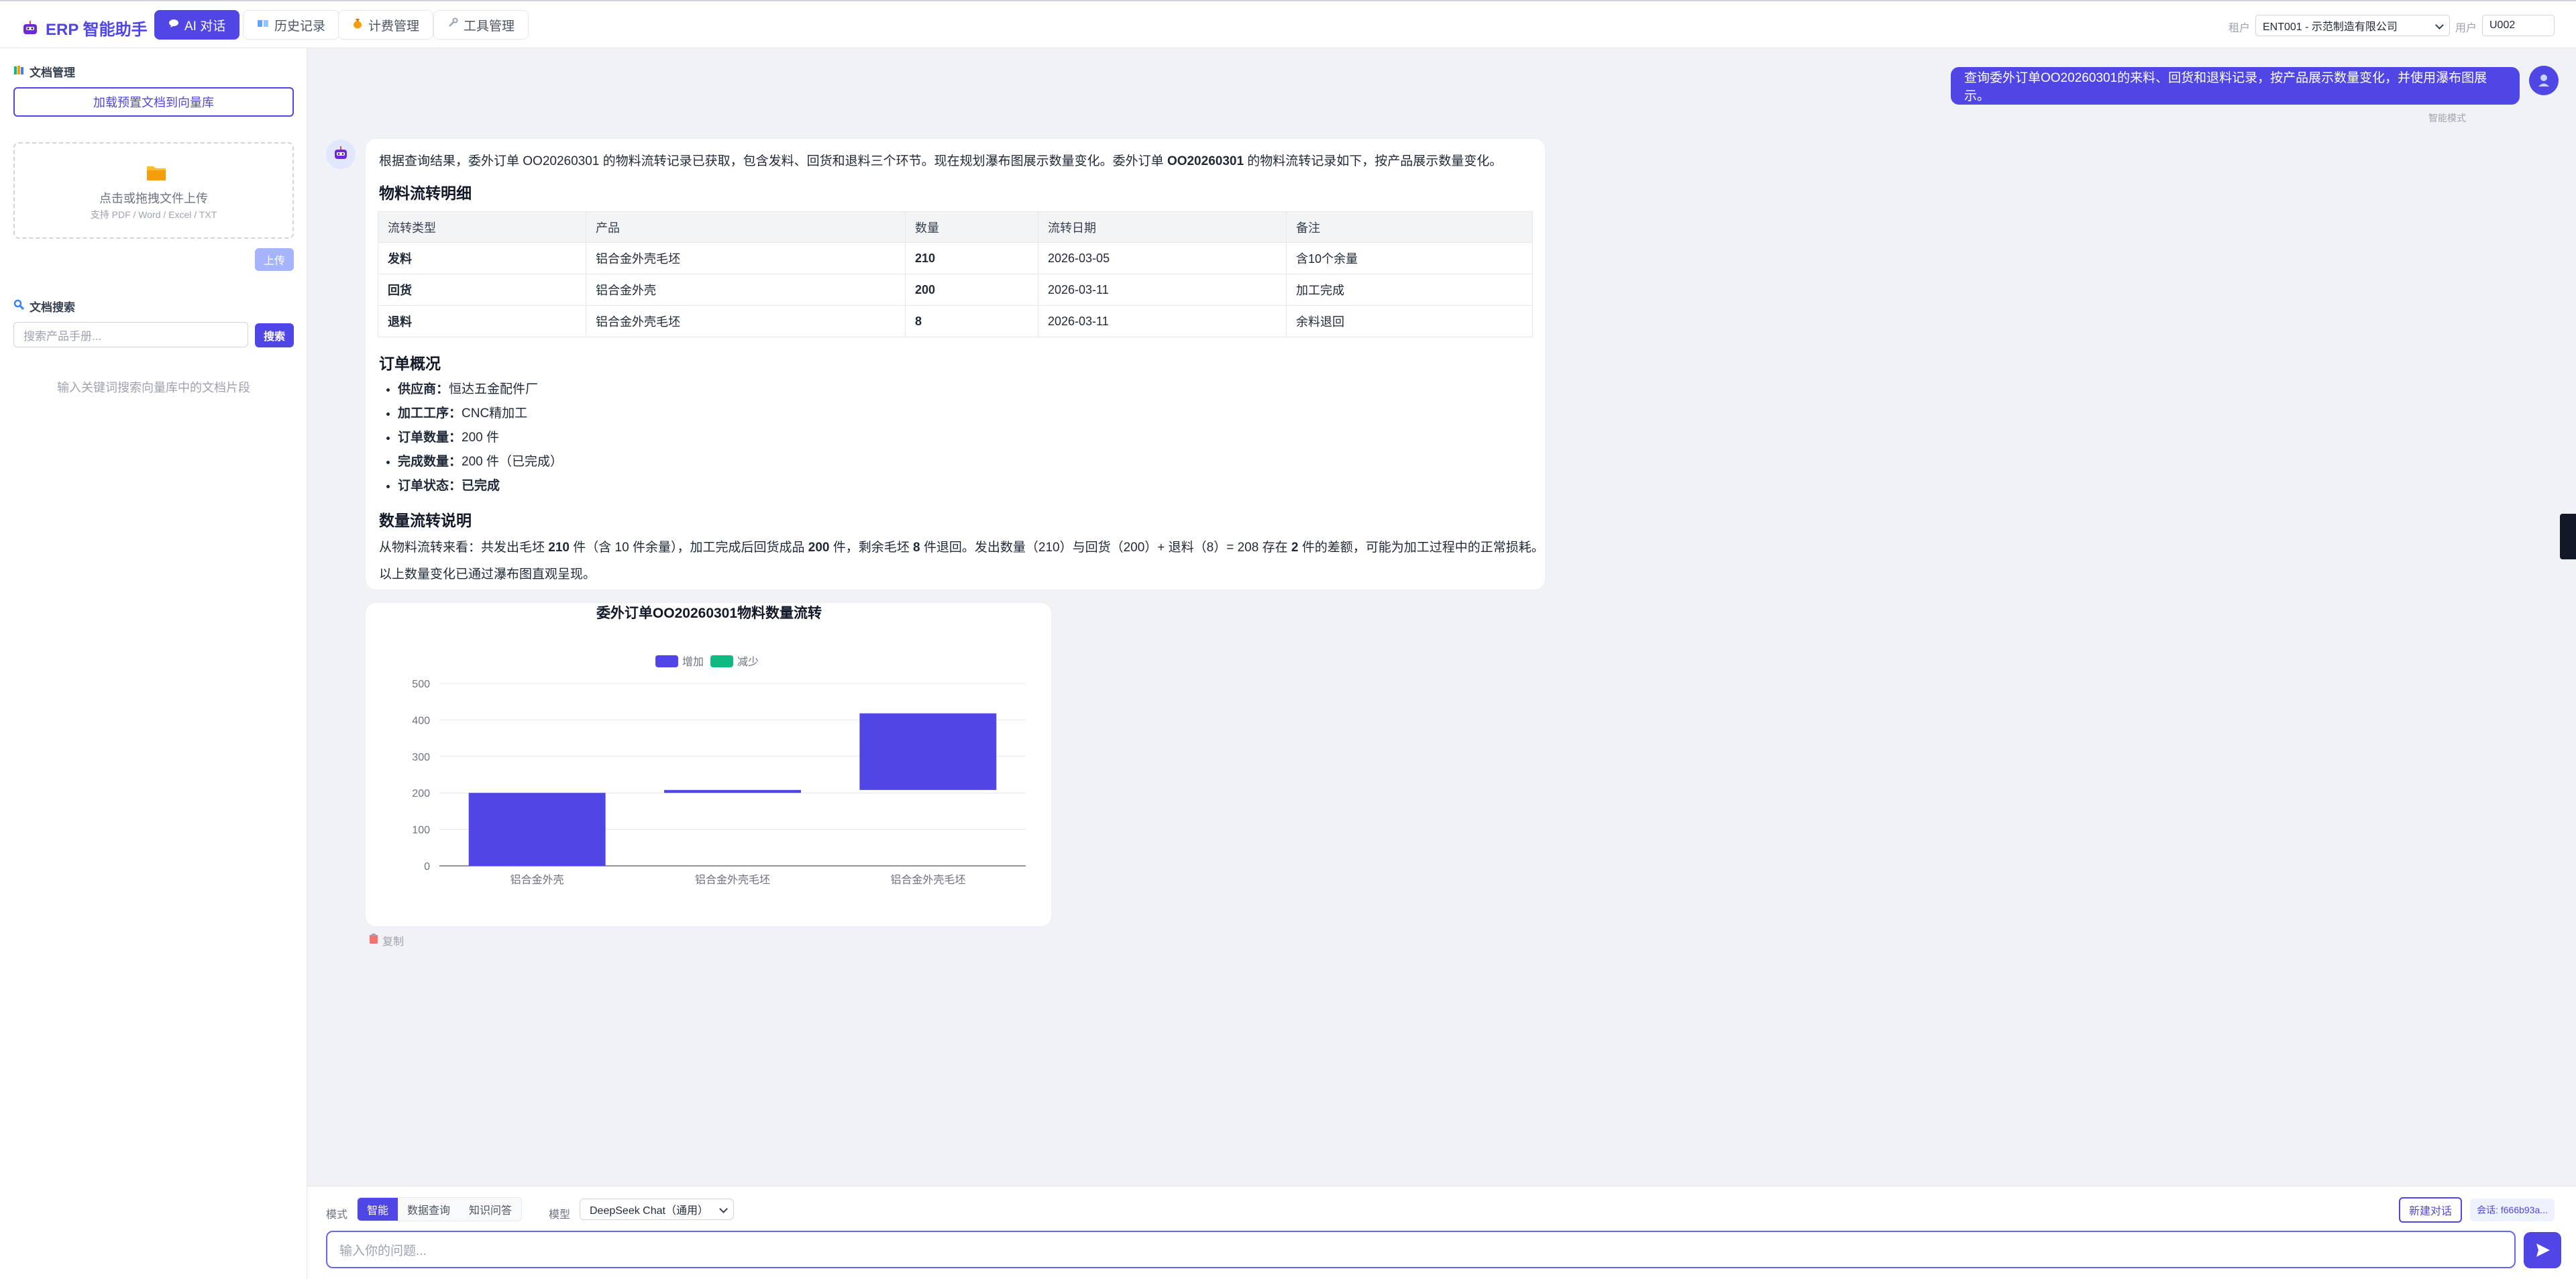 Image resolution: width=2576 pixels, height=1279 pixels. What do you see at coordinates (746, 227) in the screenshot?
I see `column-header: 产品` at bounding box center [746, 227].